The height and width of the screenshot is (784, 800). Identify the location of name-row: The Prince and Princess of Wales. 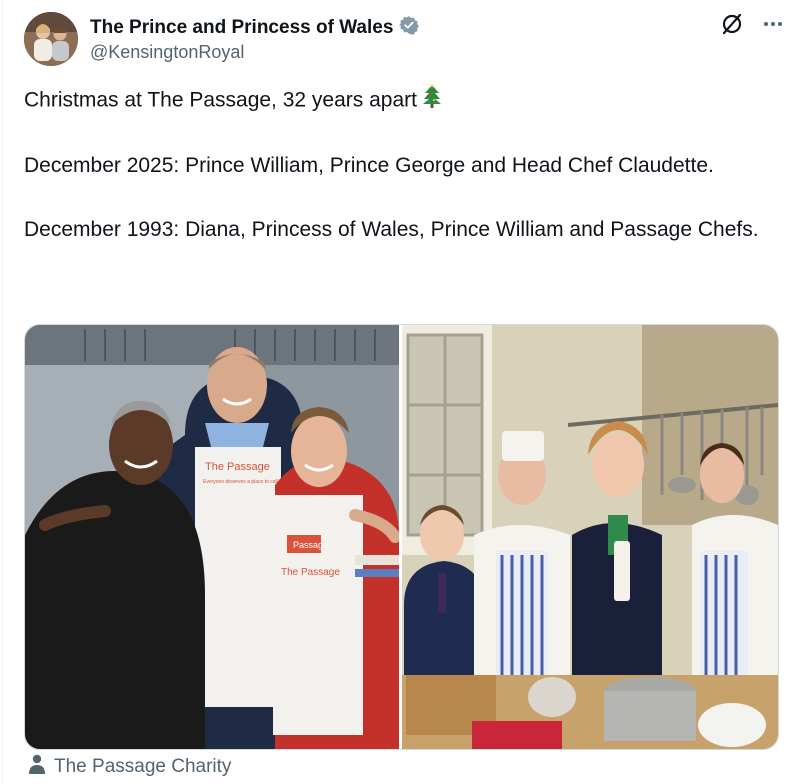
(255, 27).